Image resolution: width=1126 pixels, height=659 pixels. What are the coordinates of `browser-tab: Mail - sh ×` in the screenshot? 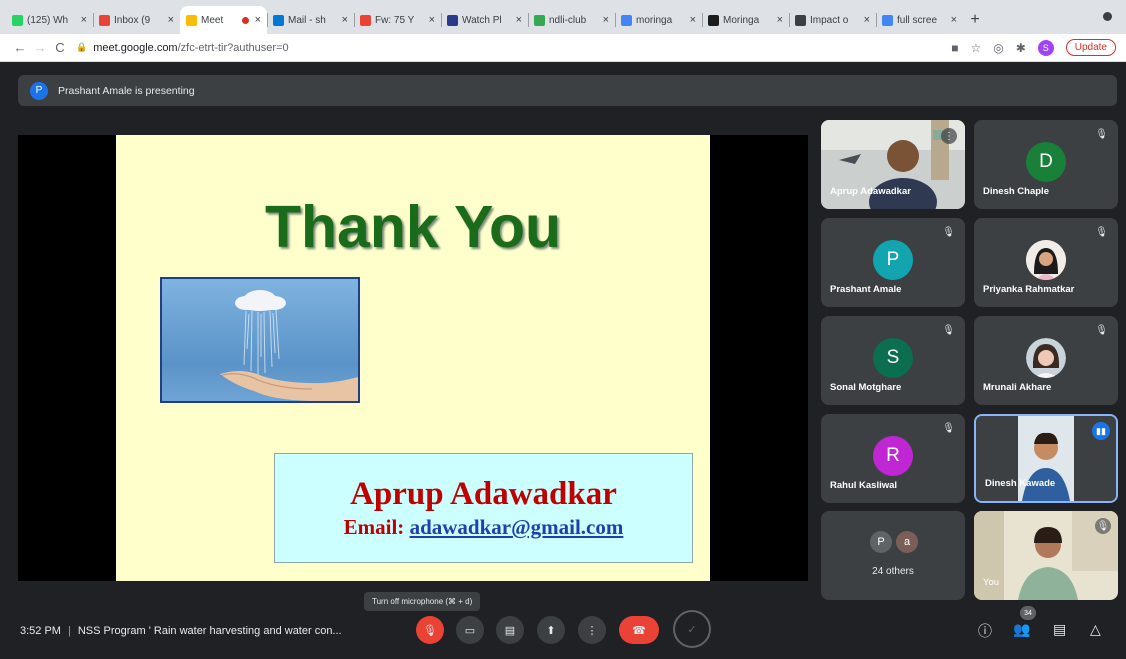 It's located at (310, 20).